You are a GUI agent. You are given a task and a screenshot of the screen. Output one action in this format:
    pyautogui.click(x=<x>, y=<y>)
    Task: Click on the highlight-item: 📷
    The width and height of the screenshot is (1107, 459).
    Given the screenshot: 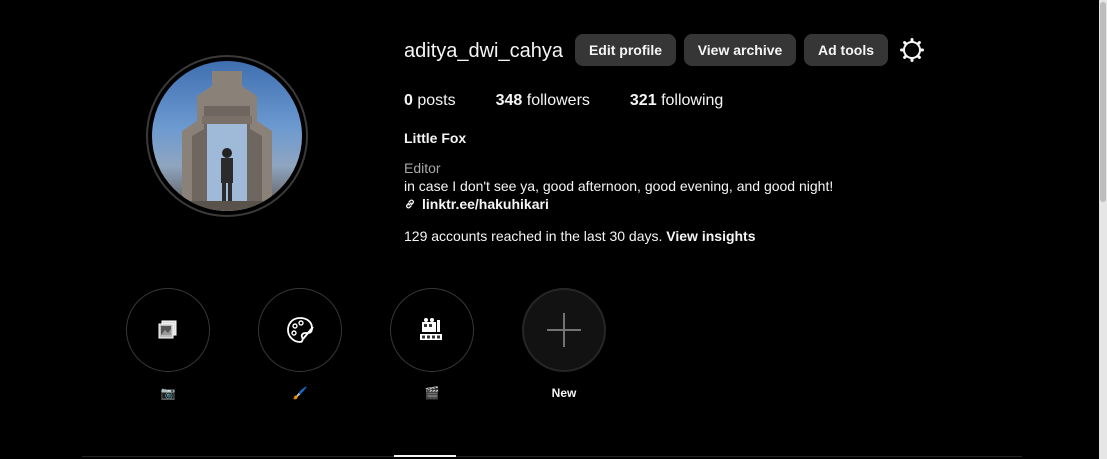 What is the action you would take?
    pyautogui.click(x=168, y=344)
    